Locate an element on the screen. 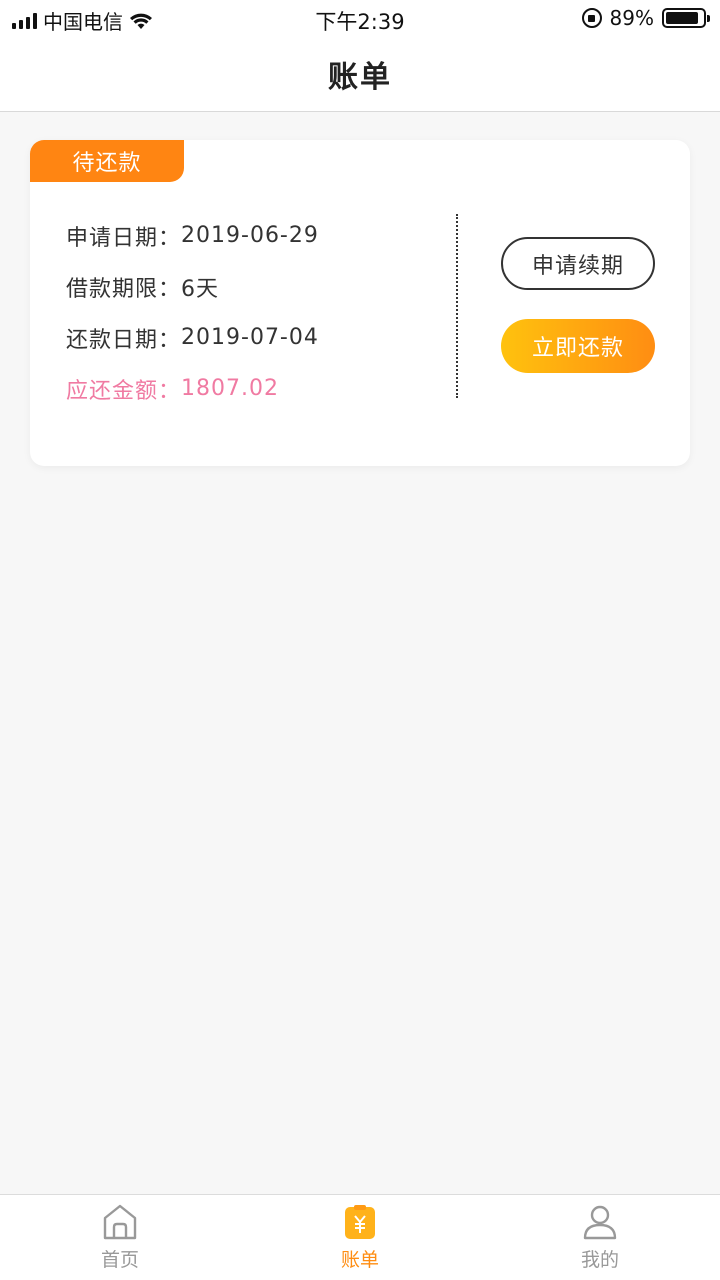  tab-profile-label: 我的 is located at coordinates (599, 1260).